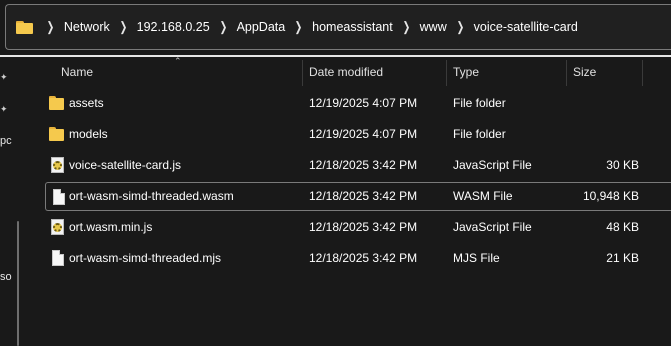 The width and height of the screenshot is (671, 346). Describe the element at coordinates (145, 258) in the screenshot. I see `file-name: ort-wasm-simd-threaded.mjs` at that location.